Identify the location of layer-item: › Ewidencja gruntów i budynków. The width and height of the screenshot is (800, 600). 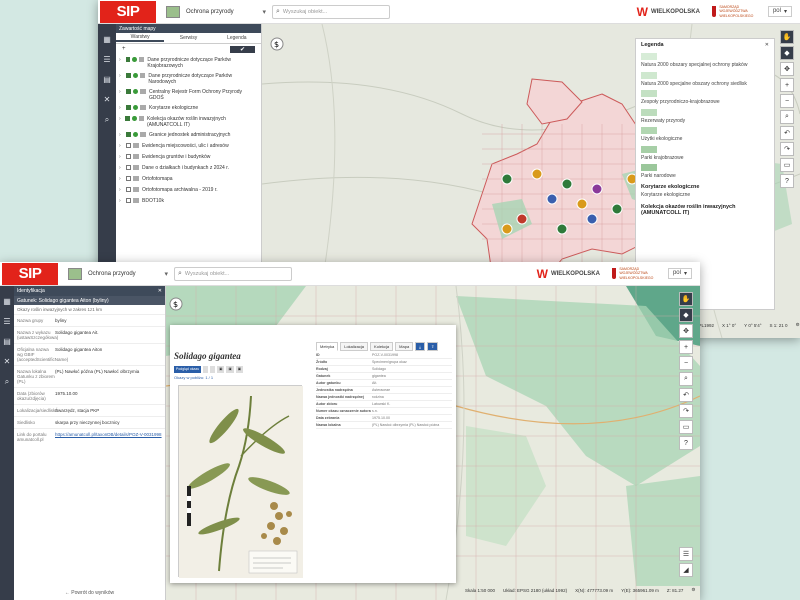
(188, 157).